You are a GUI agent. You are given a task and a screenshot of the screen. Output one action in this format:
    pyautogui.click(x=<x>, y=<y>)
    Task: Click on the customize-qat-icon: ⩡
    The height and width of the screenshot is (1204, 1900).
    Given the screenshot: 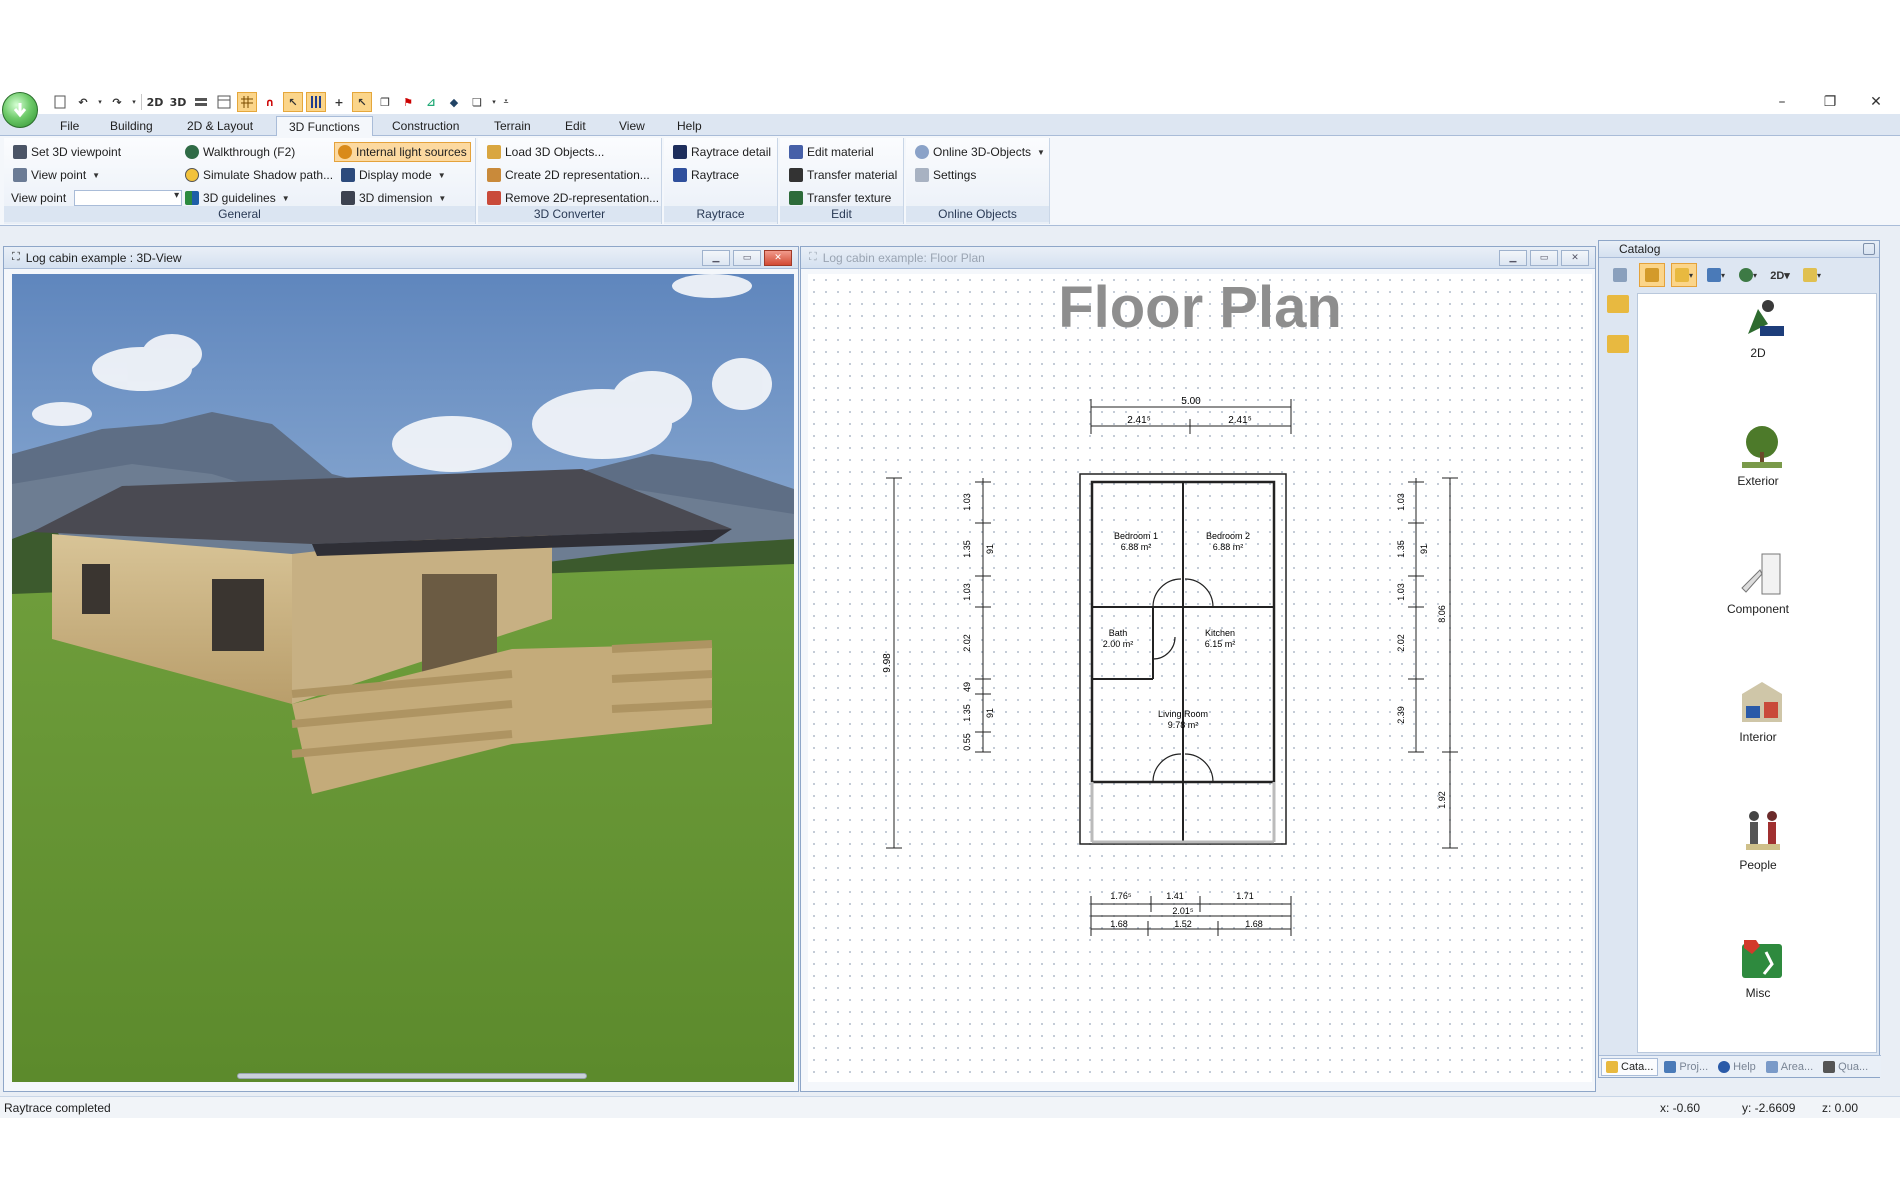 What is the action you would take?
    pyautogui.click(x=506, y=102)
    